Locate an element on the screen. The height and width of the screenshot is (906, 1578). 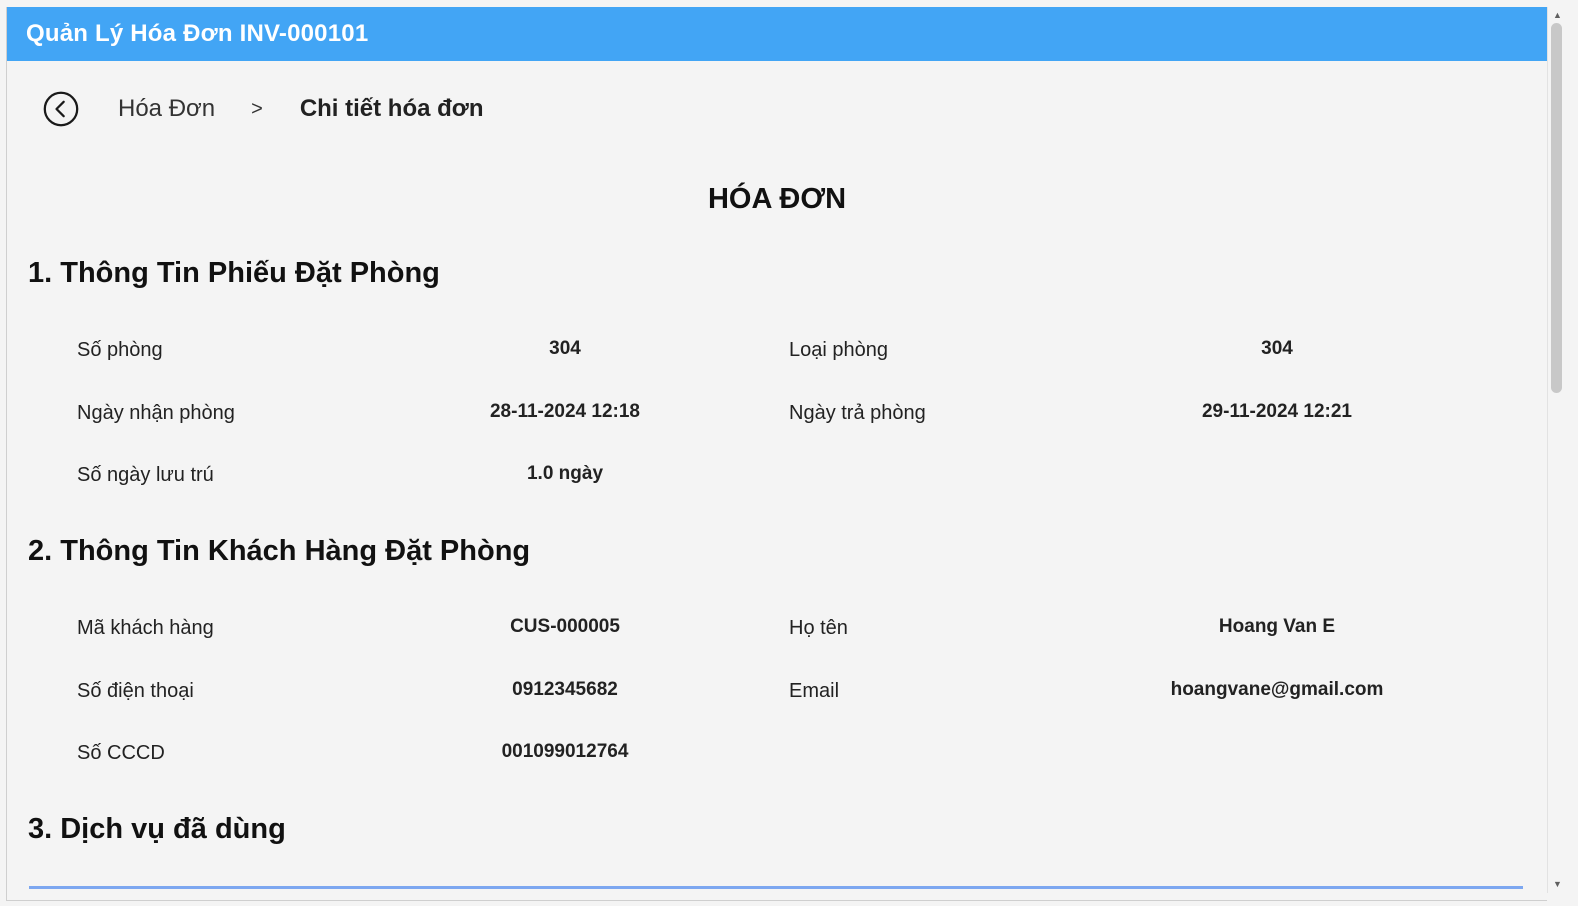
field-value-phone: 0912345682 is located at coordinates (565, 689).